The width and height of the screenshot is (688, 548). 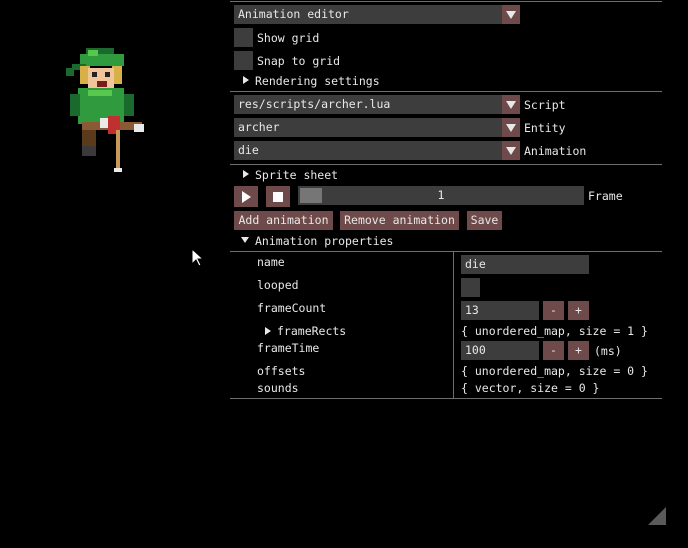 What do you see at coordinates (105, 110) in the screenshot?
I see `archer-sprite` at bounding box center [105, 110].